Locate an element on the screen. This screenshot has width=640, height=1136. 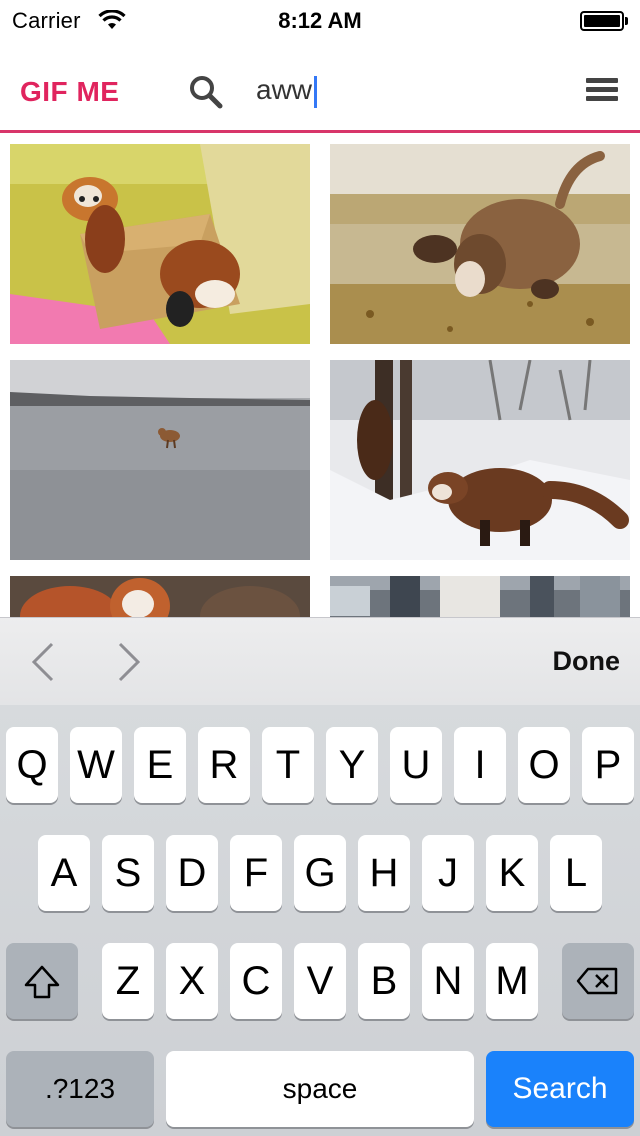
text-cursor is located at coordinates (315, 92).